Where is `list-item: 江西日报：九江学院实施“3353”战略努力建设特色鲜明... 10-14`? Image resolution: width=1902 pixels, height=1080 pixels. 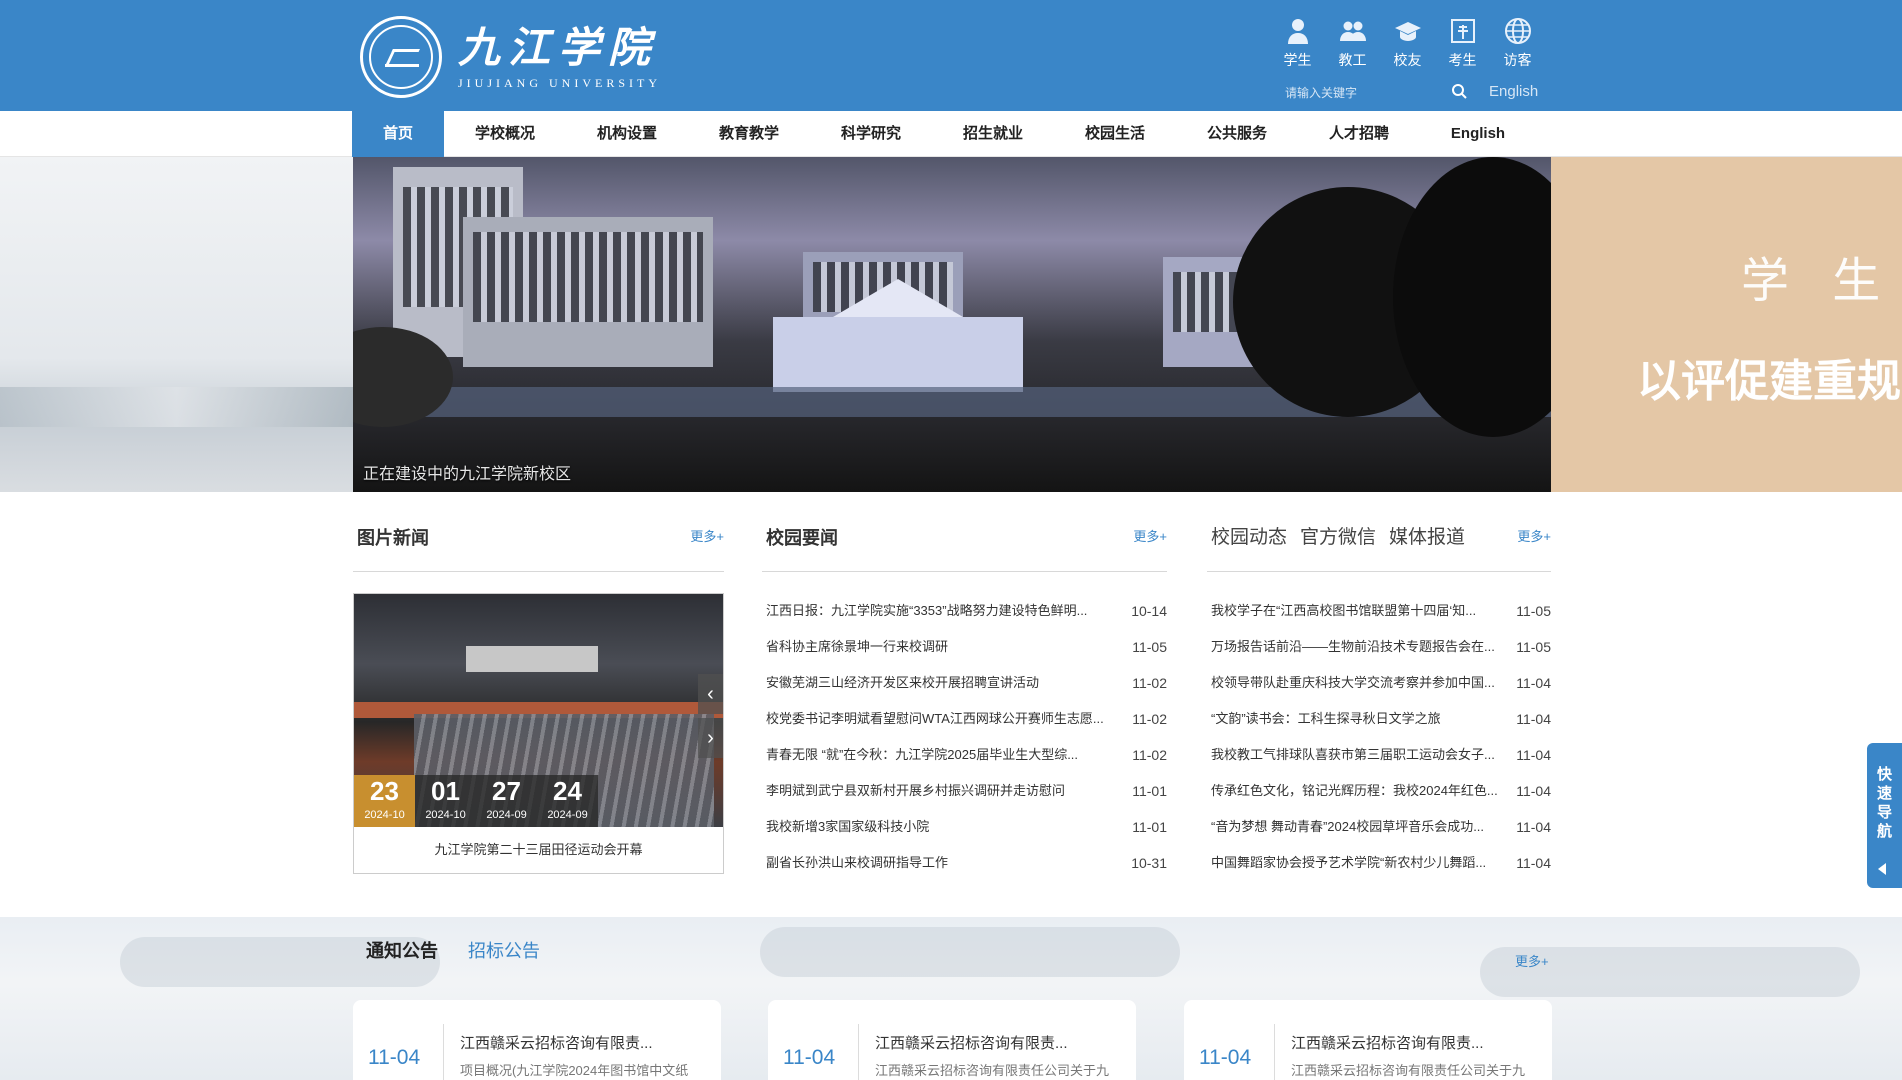
list-item: 江西日报：九江学院实施“3353”战略努力建设特色鲜明... 10-14 is located at coordinates (966, 611).